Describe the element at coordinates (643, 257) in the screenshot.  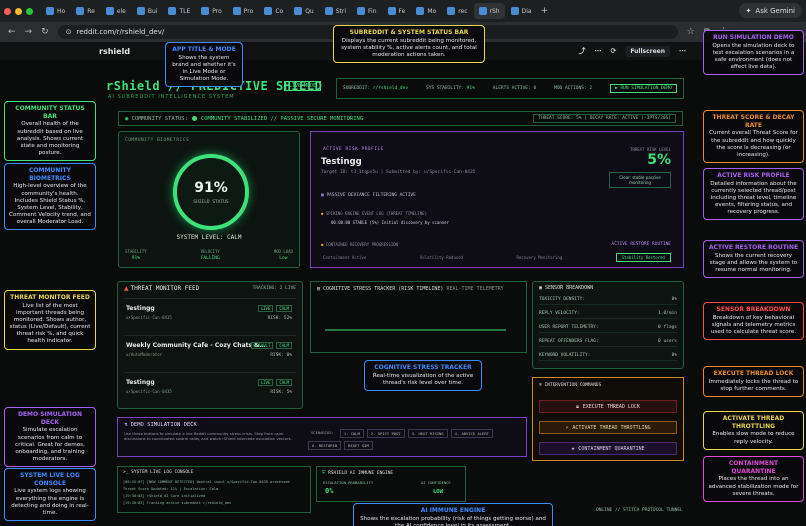
I see `step-stability-restored: Stability Restored` at that location.